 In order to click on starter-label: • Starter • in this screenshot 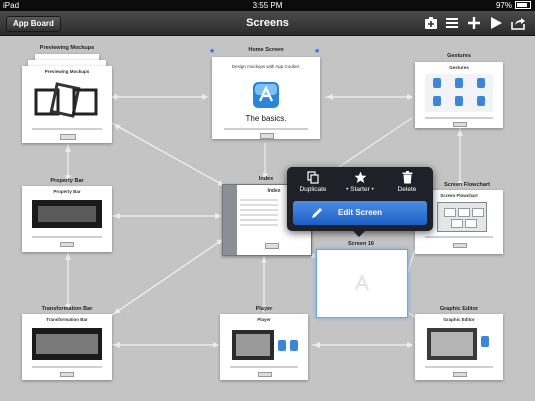, I will do `click(360, 189)`.